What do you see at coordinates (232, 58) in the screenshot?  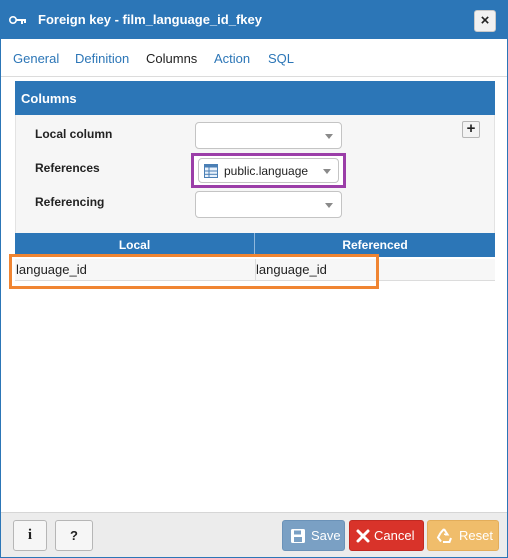 I see `tab-action: Action` at bounding box center [232, 58].